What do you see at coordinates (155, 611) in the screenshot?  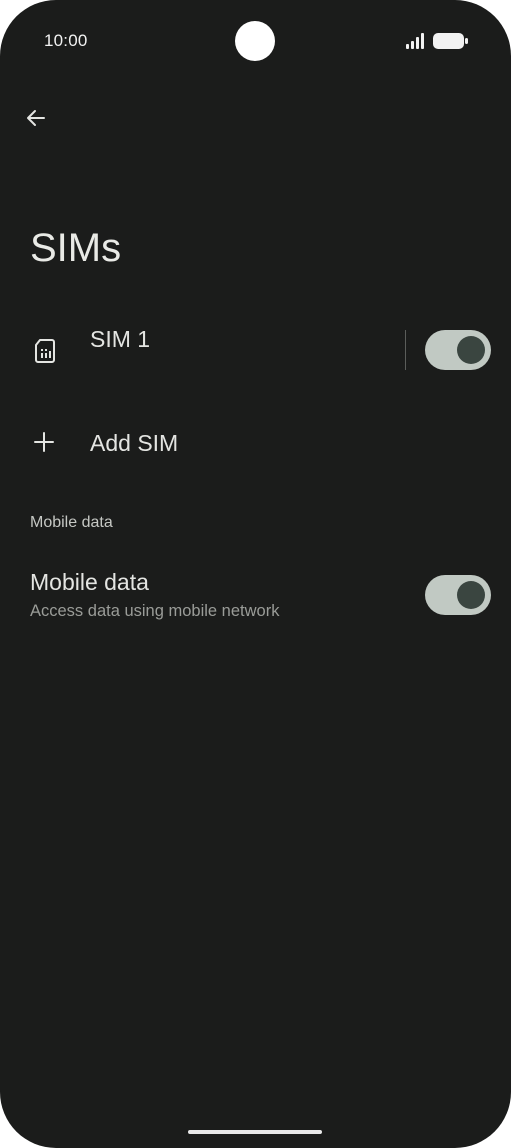 I see `mobile-data-subtitle: Access data using mobile network` at bounding box center [155, 611].